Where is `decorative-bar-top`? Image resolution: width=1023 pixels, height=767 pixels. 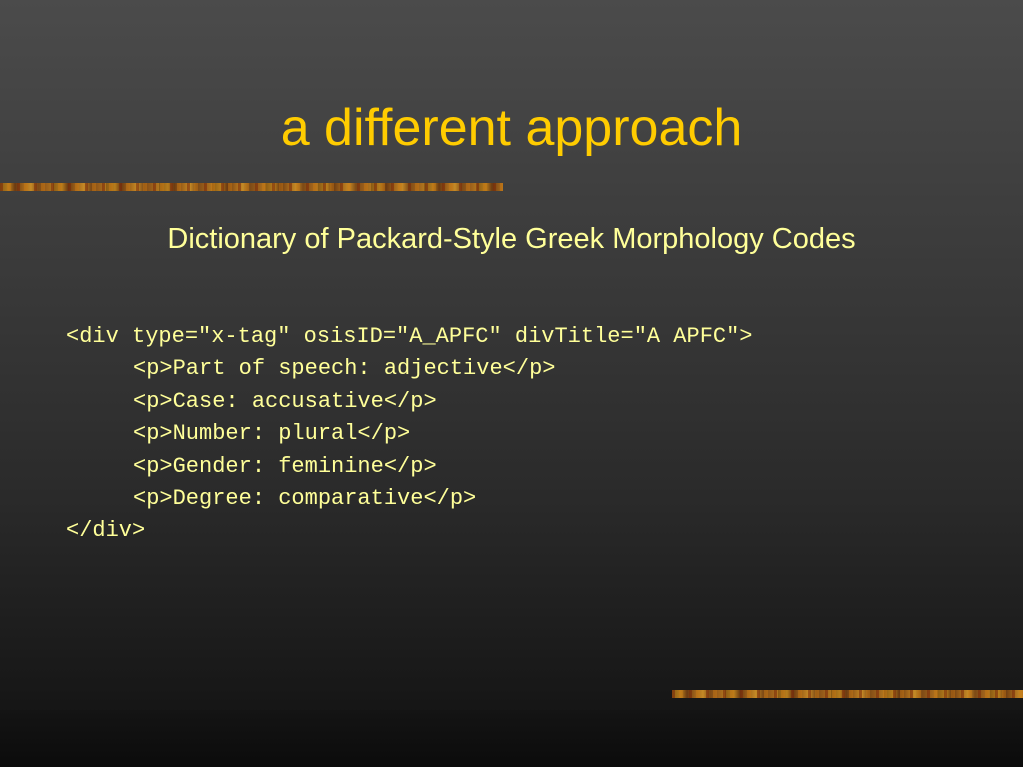
decorative-bar-top is located at coordinates (251, 187).